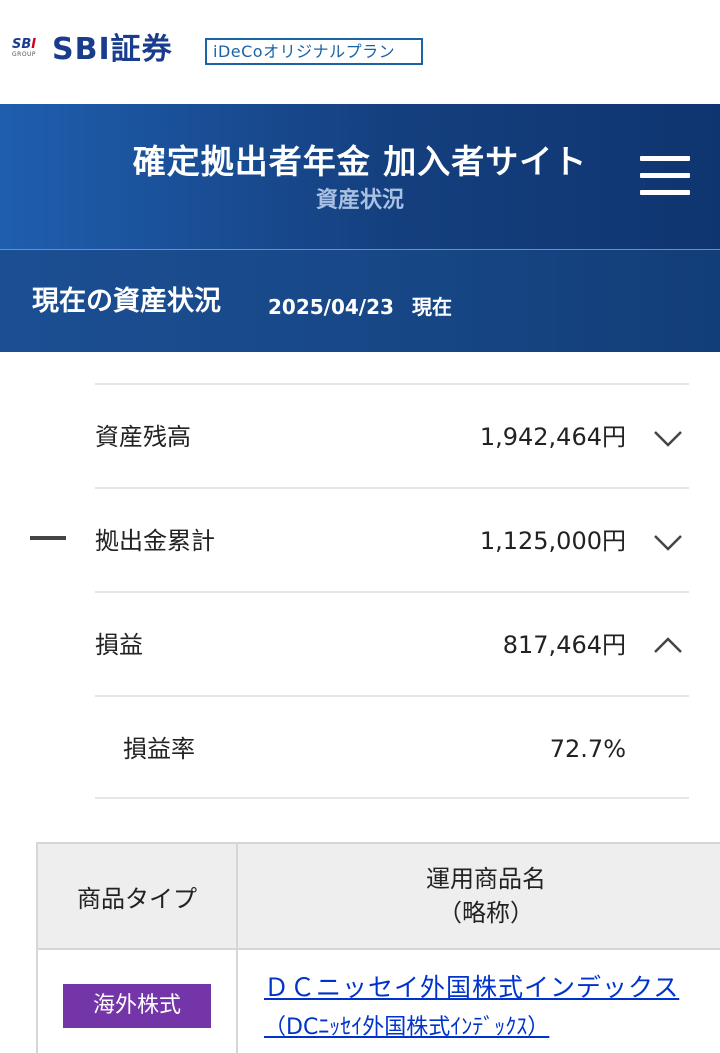 This screenshot has height=1053, width=720. I want to click on name-cell: ＤＣニッセイ外国株式インデックス （DCﾆｯｾｲ外国株式ｲﾝﾃﾞｯｸｽ）, so click(478, 1000).